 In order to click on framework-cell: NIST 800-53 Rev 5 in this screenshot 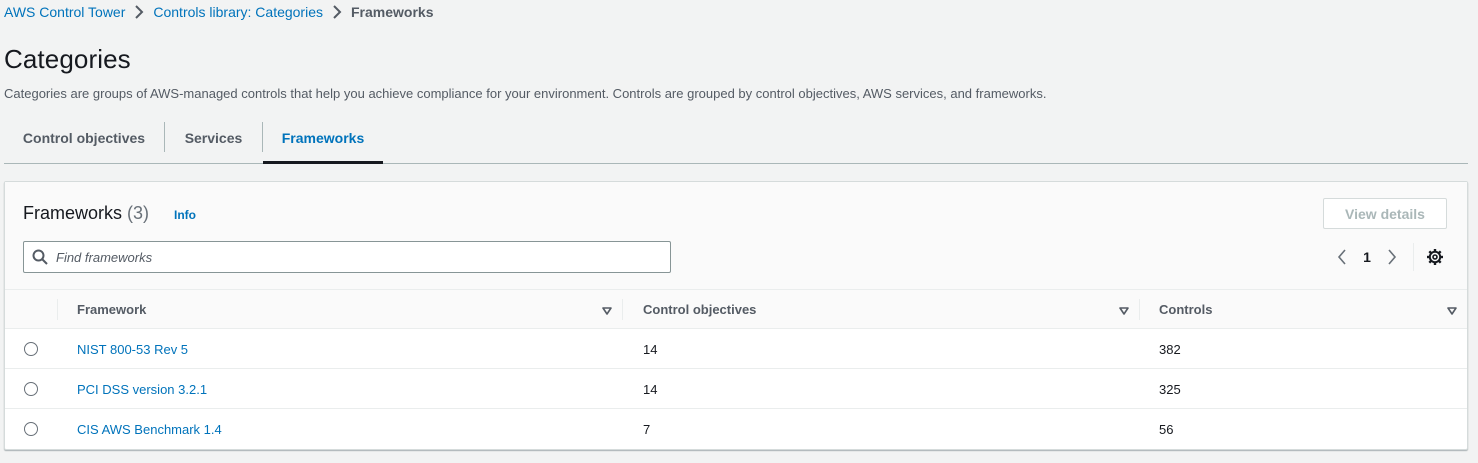, I will do `click(132, 349)`.